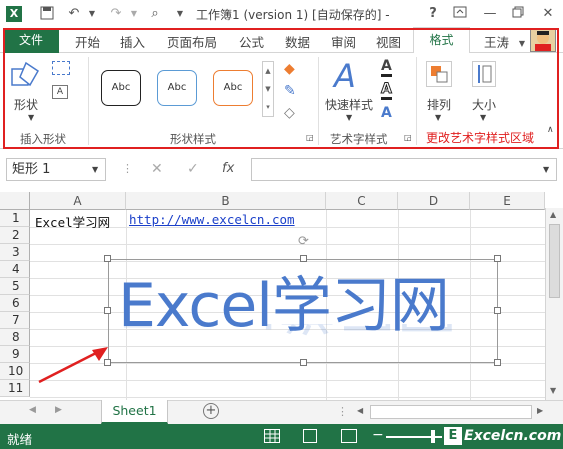 The height and width of the screenshot is (449, 563). Describe the element at coordinates (272, 436) in the screenshot. I see `normal-view-icon` at that location.